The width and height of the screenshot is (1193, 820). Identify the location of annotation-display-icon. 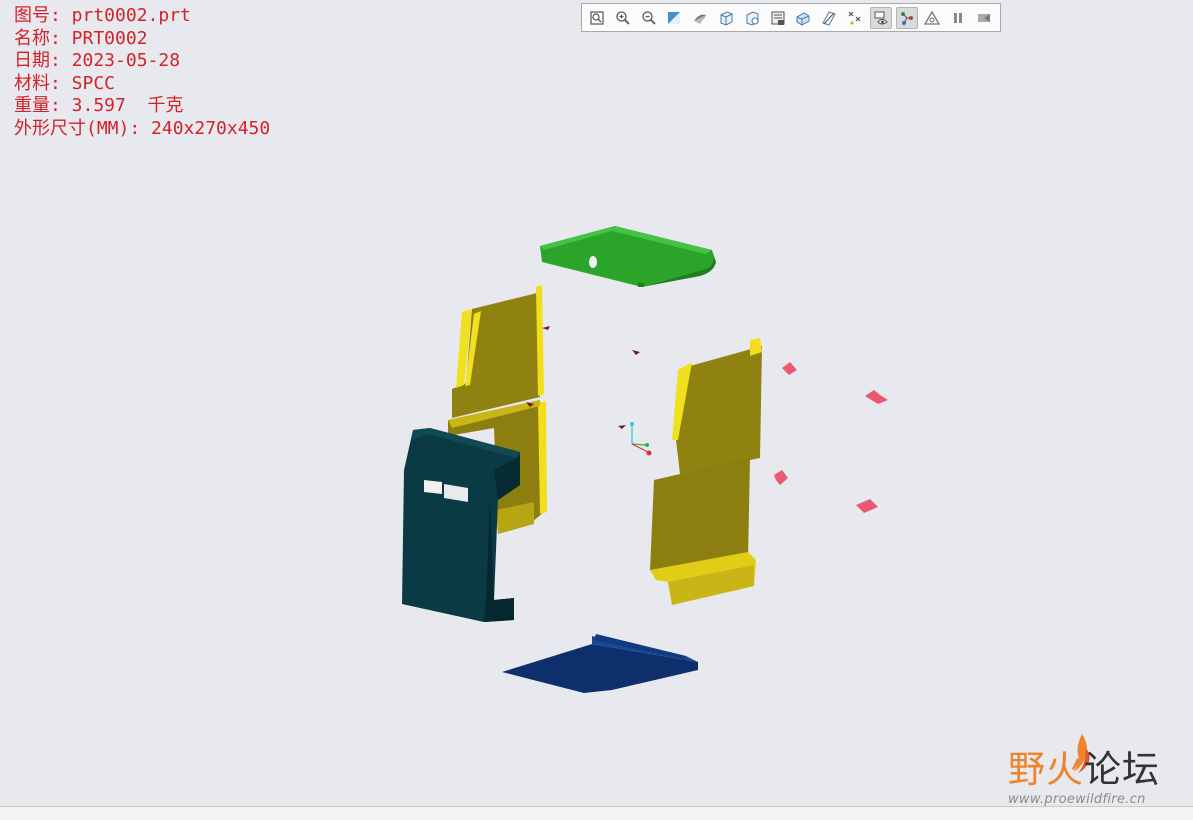
(881, 17).